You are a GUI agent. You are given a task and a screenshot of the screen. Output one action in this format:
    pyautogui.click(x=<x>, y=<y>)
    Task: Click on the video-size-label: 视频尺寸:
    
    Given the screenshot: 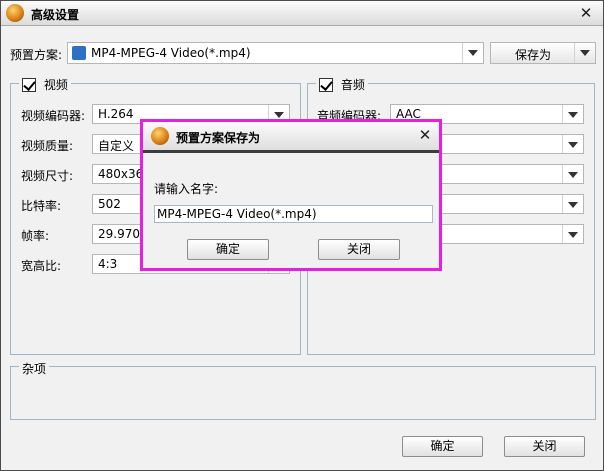 What is the action you would take?
    pyautogui.click(x=47, y=176)
    